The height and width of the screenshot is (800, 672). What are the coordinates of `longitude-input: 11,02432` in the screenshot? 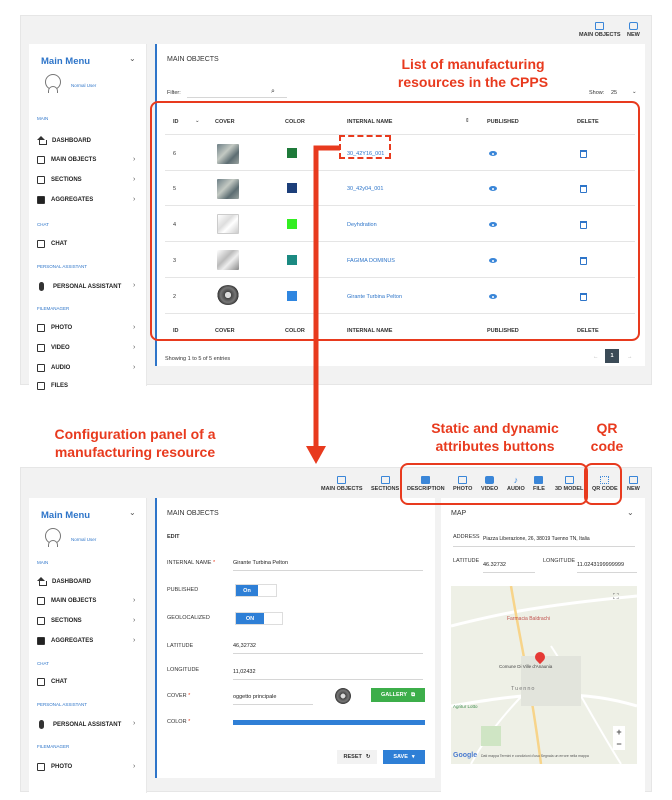 It's located at (244, 672).